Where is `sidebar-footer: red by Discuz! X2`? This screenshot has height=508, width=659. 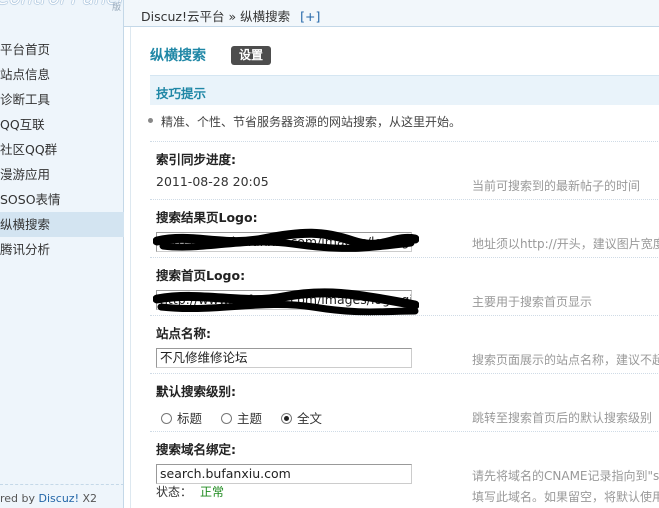 sidebar-footer: red by Discuz! X2 is located at coordinates (62, 494).